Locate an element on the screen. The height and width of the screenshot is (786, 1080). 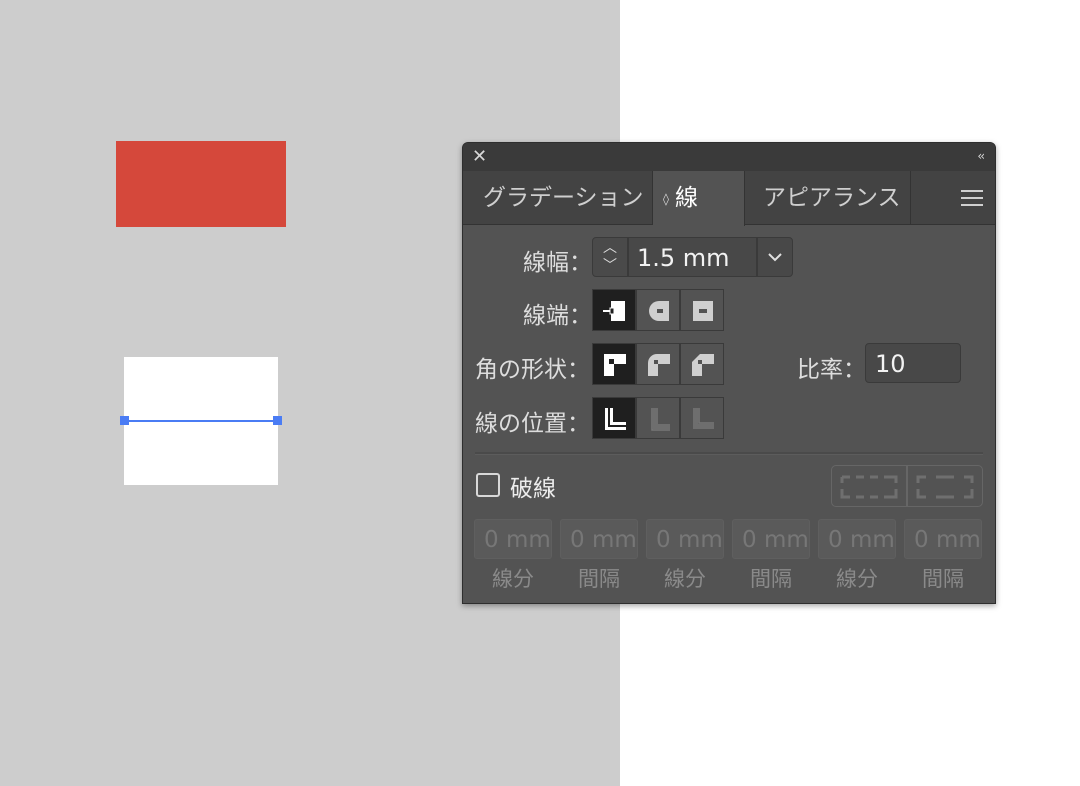
panel-titlebar: ✕ ‹‹ is located at coordinates (729, 157).